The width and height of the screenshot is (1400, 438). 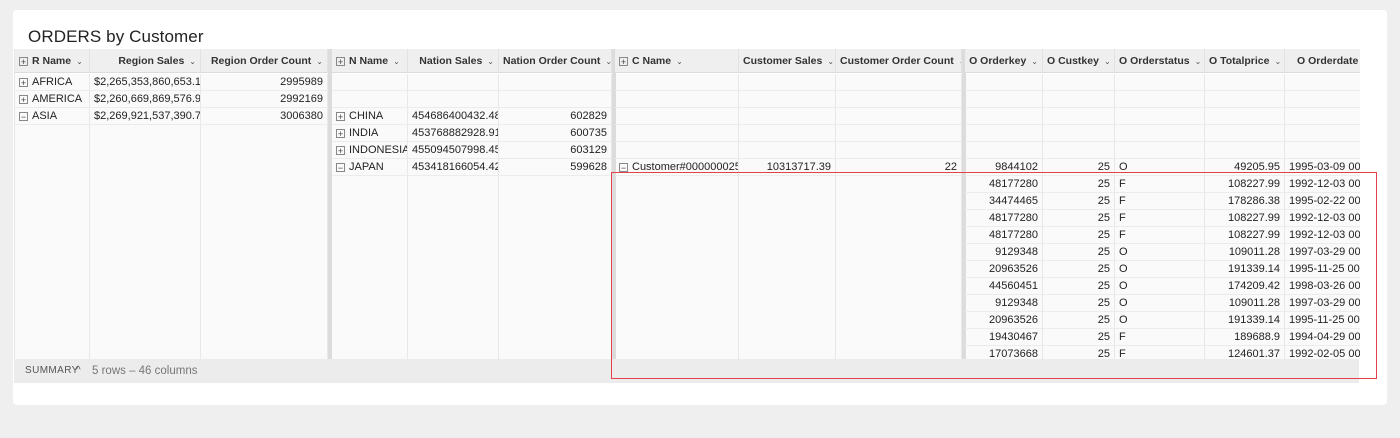 I want to click on summary-bar: SUMMARY ^ 5 rows – 46 columns, so click(x=686, y=371).